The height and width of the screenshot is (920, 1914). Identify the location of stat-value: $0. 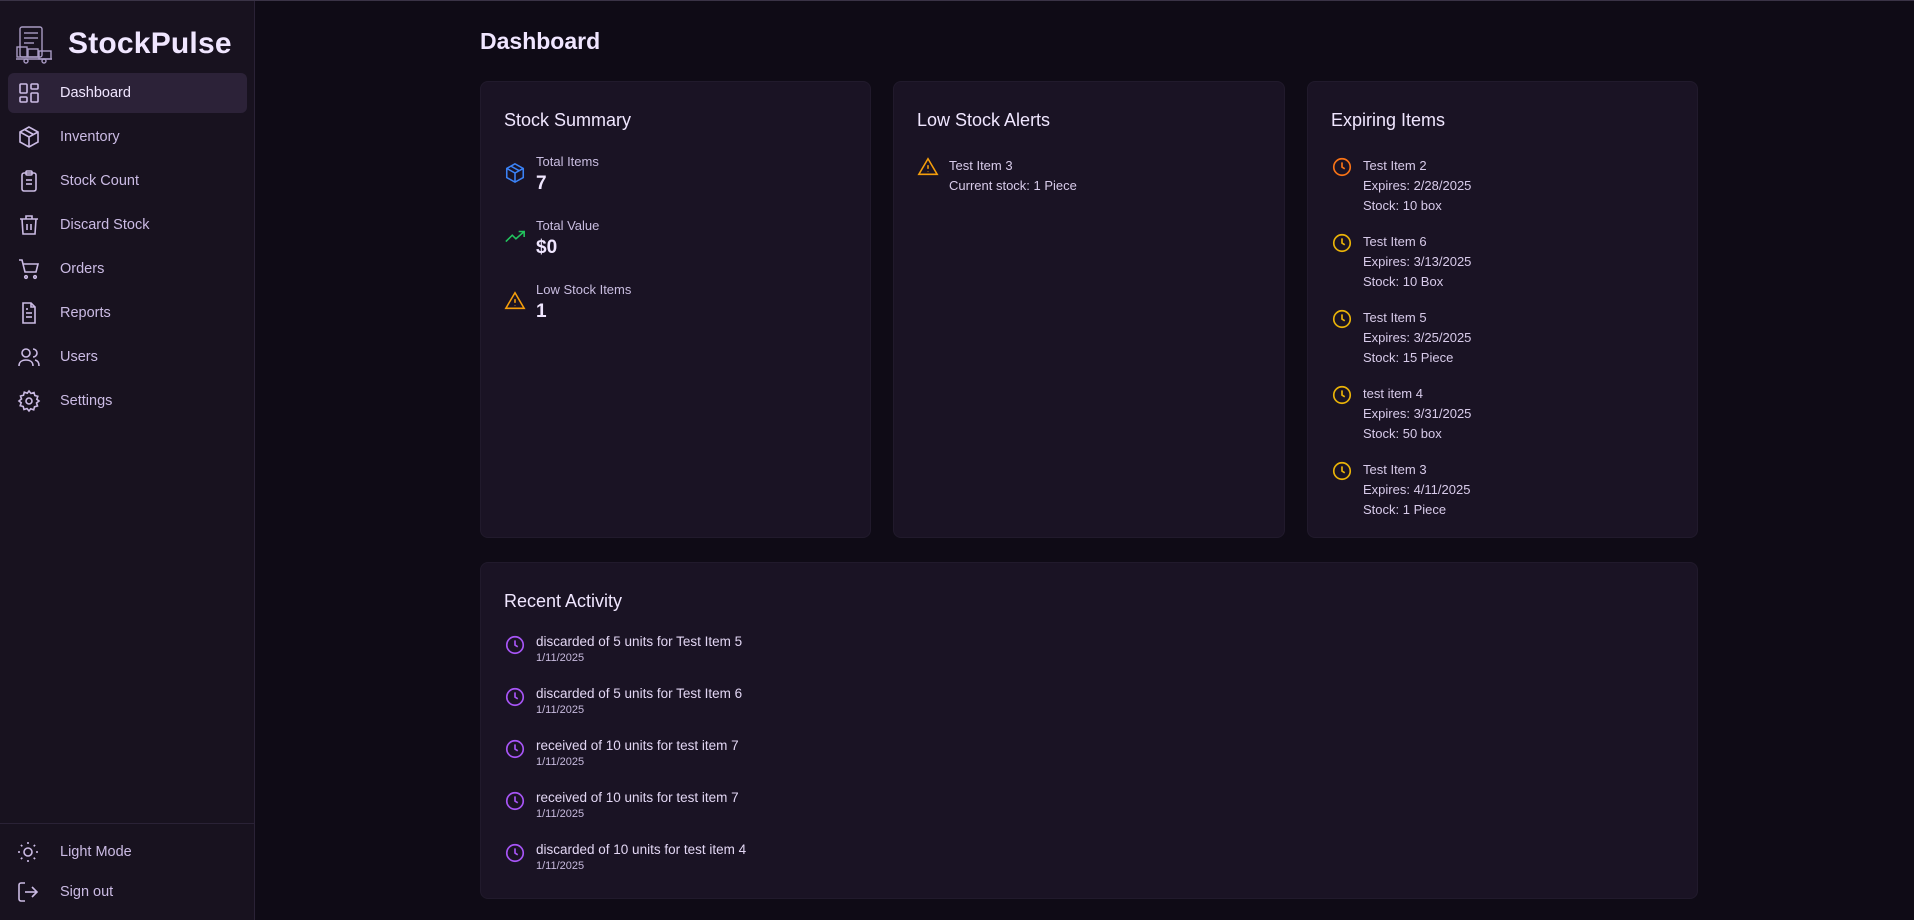
(547, 247).